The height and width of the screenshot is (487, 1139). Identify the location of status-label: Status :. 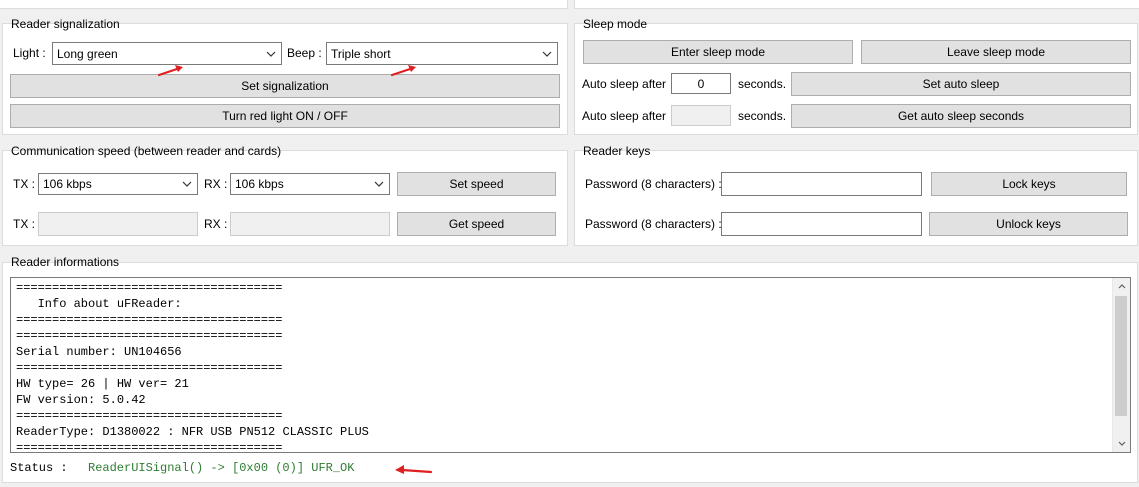
(39, 468).